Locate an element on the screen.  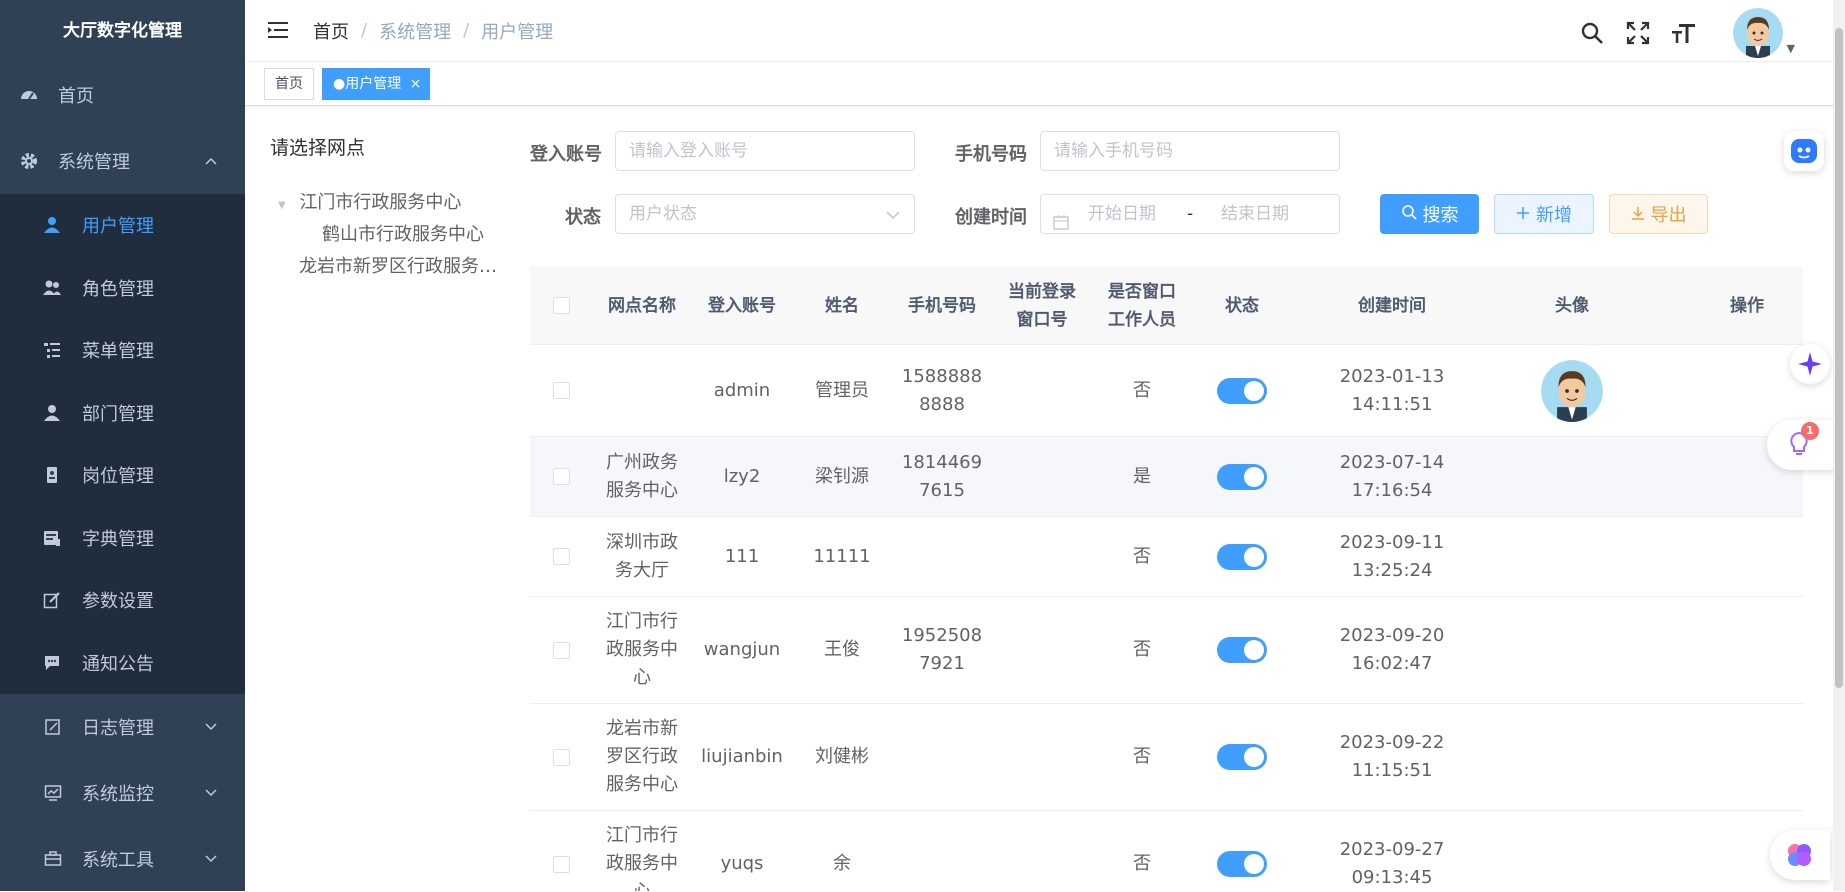
sidebar-item-dept: 部门管理 is located at coordinates (122, 413).